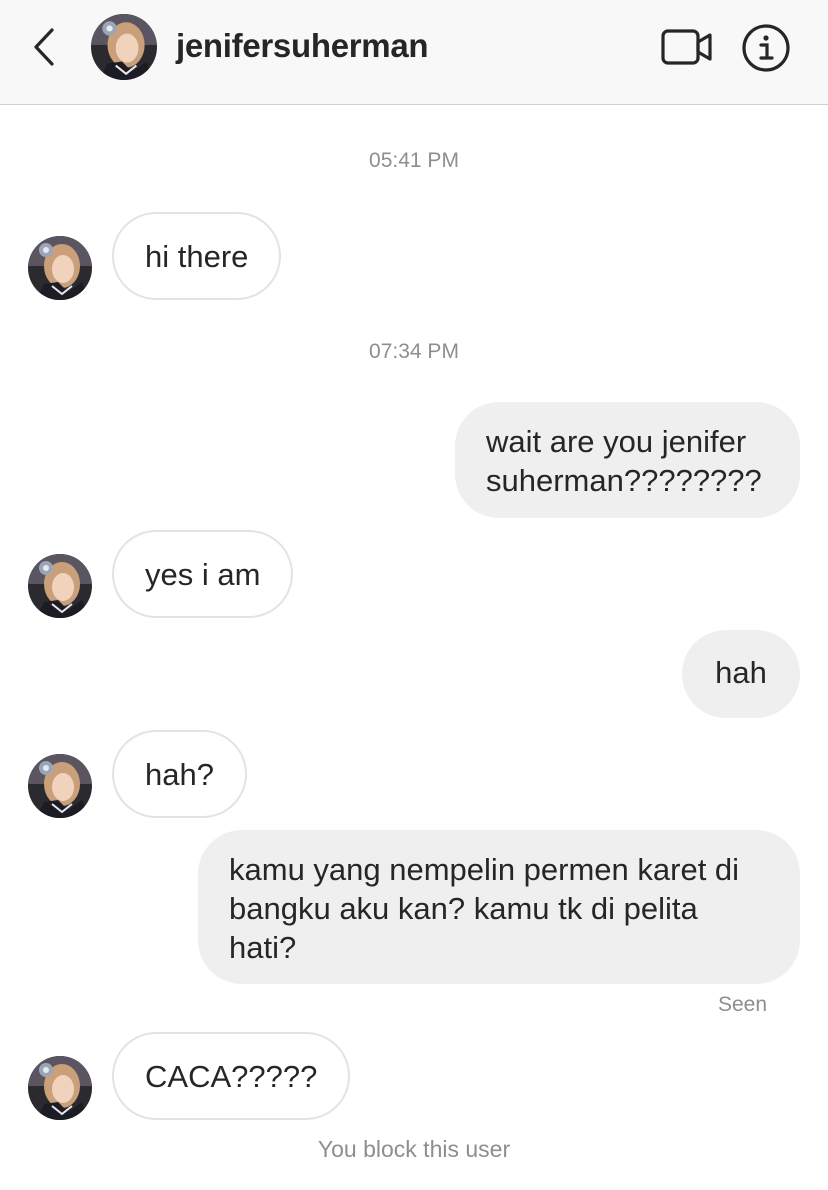 The width and height of the screenshot is (828, 1190). Describe the element at coordinates (414, 351) in the screenshot. I see `message-timestamp: 07:34 PM` at that location.